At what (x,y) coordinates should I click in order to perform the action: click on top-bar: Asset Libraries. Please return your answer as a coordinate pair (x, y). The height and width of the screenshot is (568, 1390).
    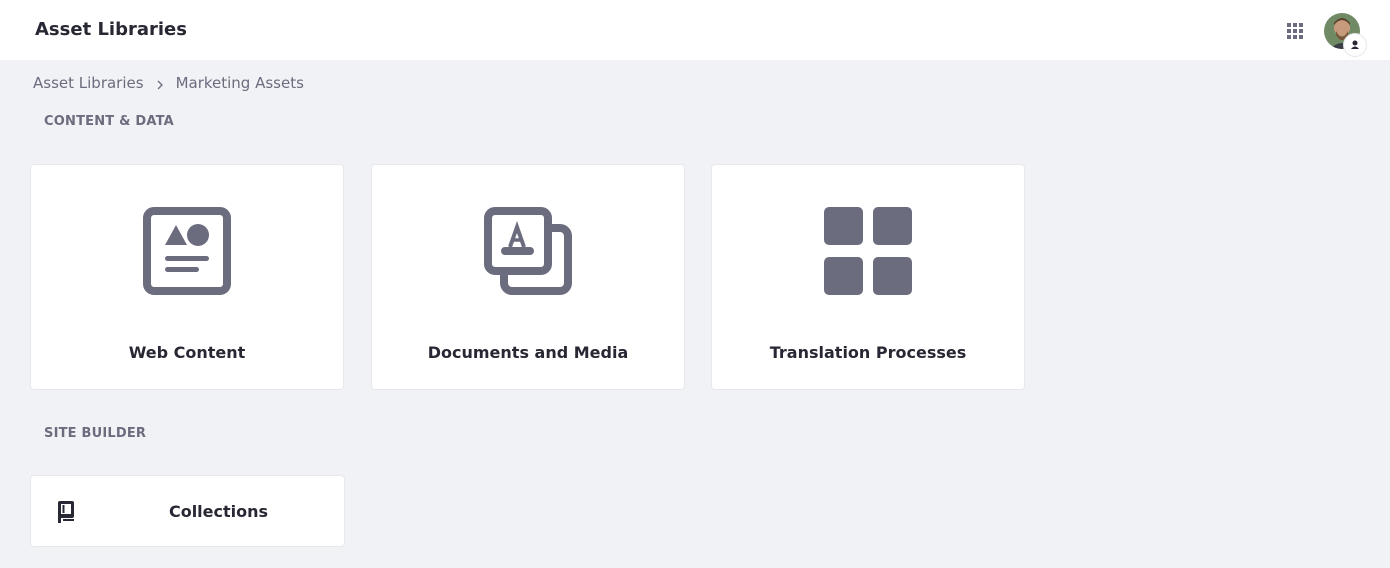
    Looking at the image, I should click on (695, 30).